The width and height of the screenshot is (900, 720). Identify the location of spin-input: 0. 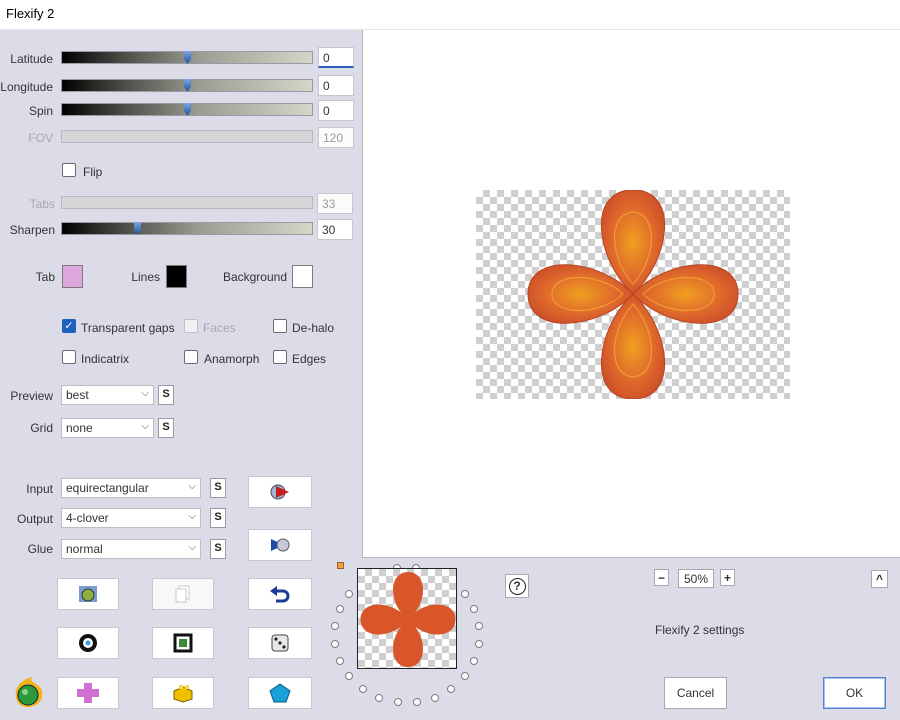
(336, 110).